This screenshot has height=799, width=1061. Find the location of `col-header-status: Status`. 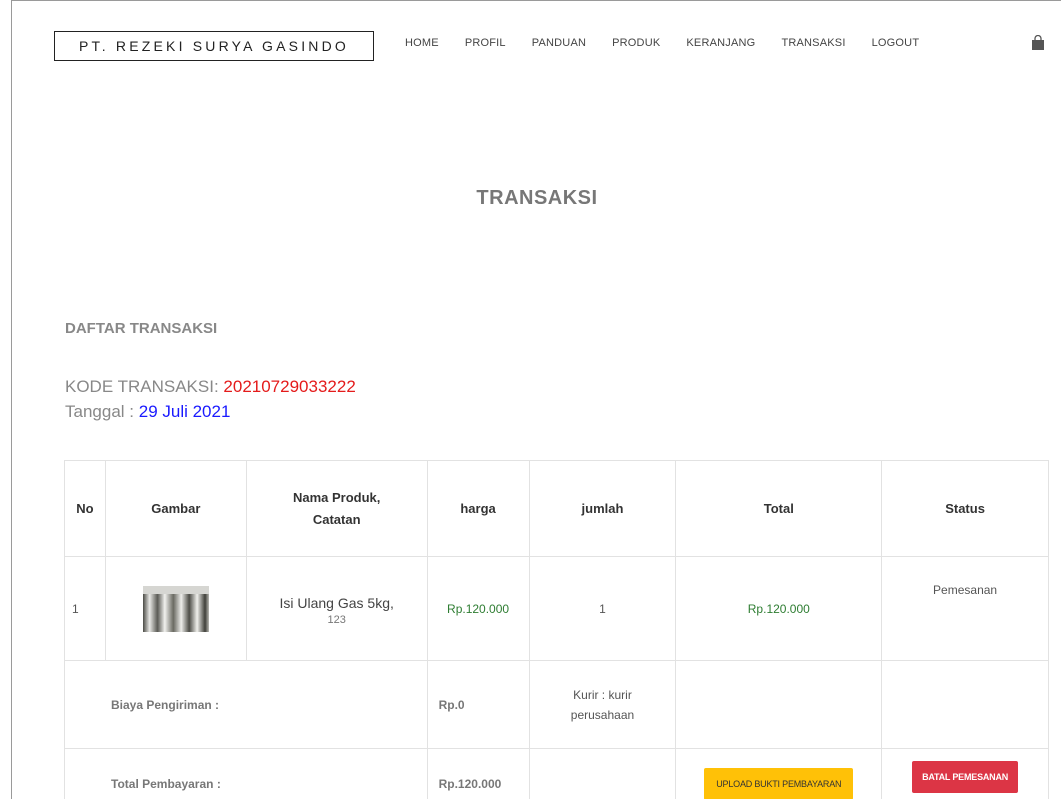

col-header-status: Status is located at coordinates (965, 508).